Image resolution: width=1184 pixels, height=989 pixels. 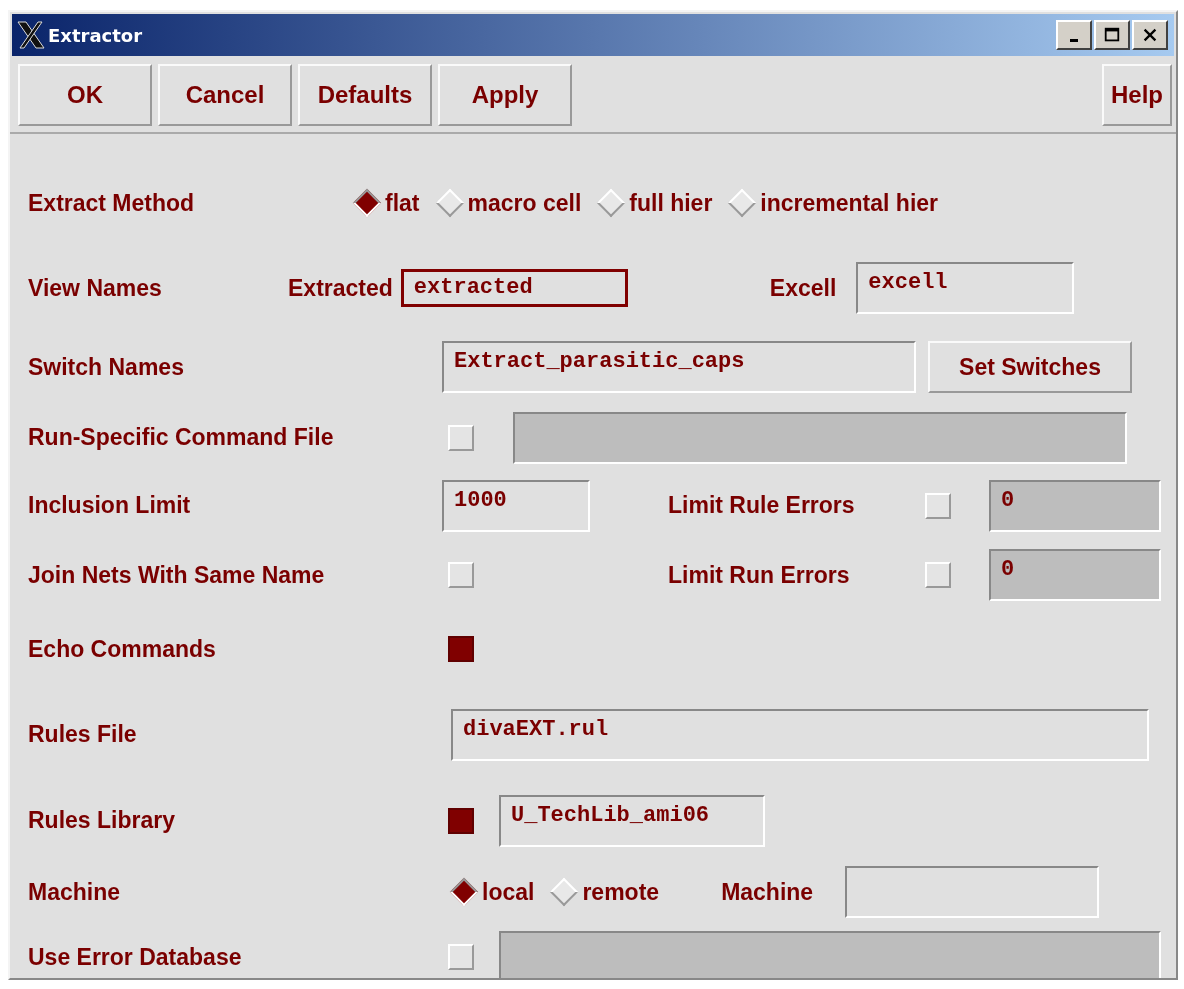 What do you see at coordinates (679, 367) in the screenshot?
I see `text-field: Extract_parasitic_caps` at bounding box center [679, 367].